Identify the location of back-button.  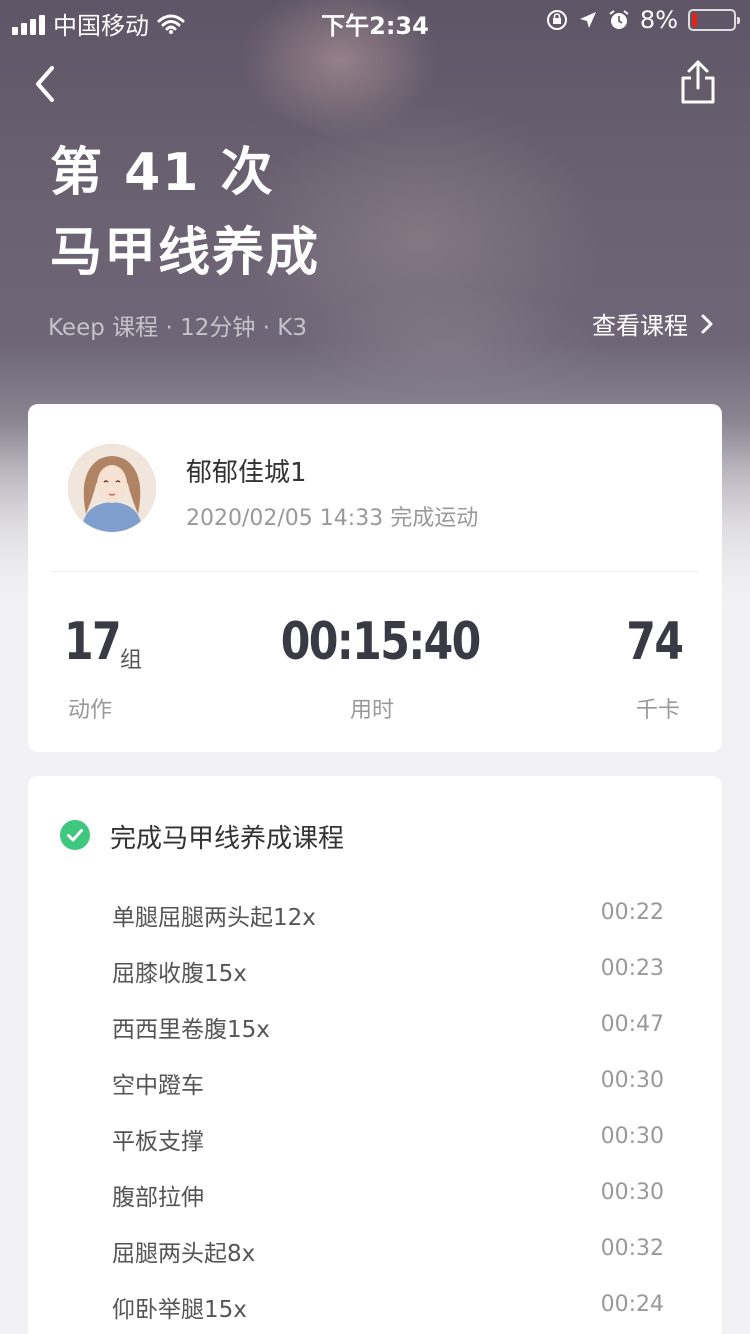
(46, 84).